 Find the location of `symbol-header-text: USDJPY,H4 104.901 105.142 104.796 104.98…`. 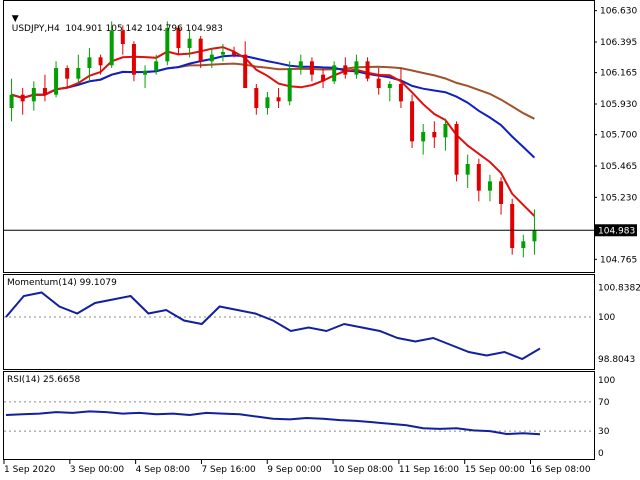

symbol-header-text: USDJPY,H4 104.901 105.142 104.796 104.98… is located at coordinates (117, 29).